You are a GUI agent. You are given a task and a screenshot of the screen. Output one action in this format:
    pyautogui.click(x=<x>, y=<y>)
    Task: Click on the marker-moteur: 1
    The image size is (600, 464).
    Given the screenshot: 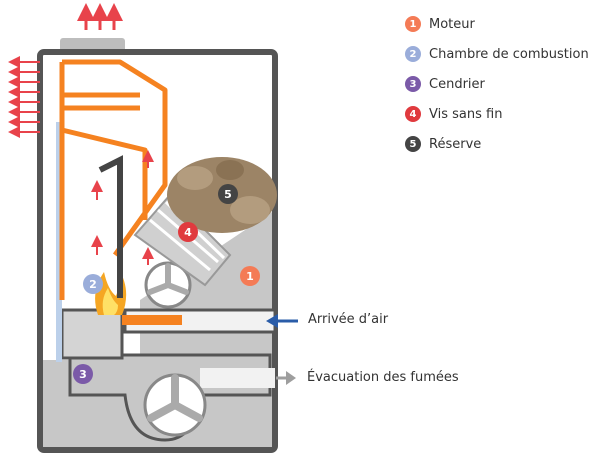 What is the action you would take?
    pyautogui.click(x=250, y=276)
    